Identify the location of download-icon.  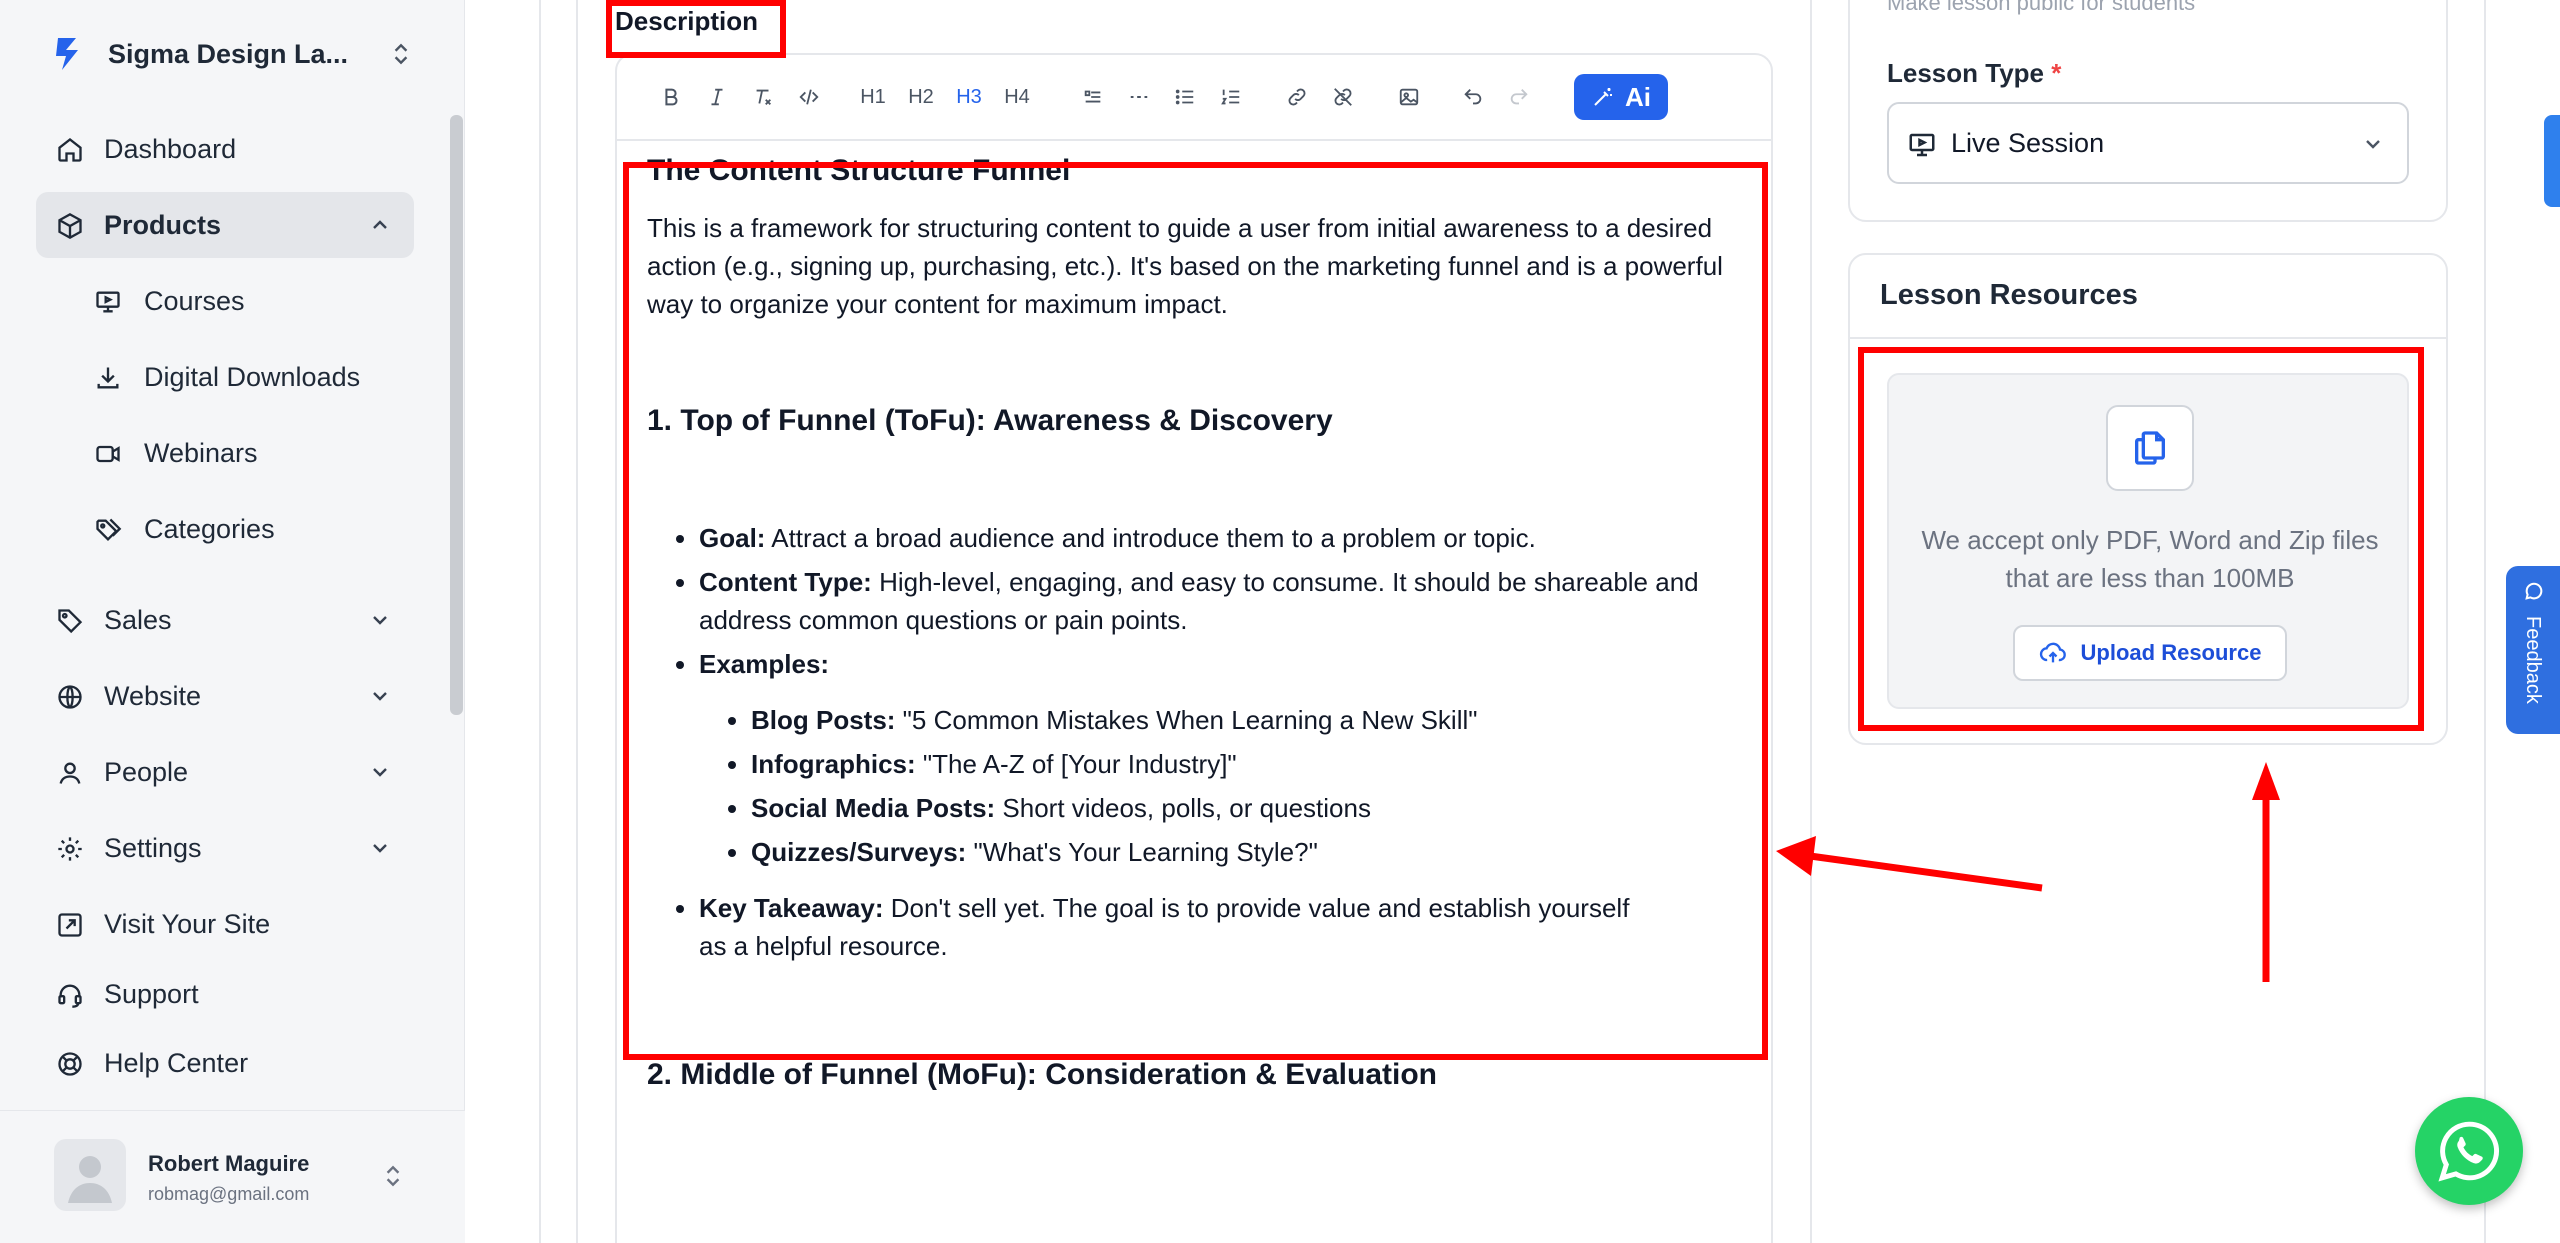
(108, 378).